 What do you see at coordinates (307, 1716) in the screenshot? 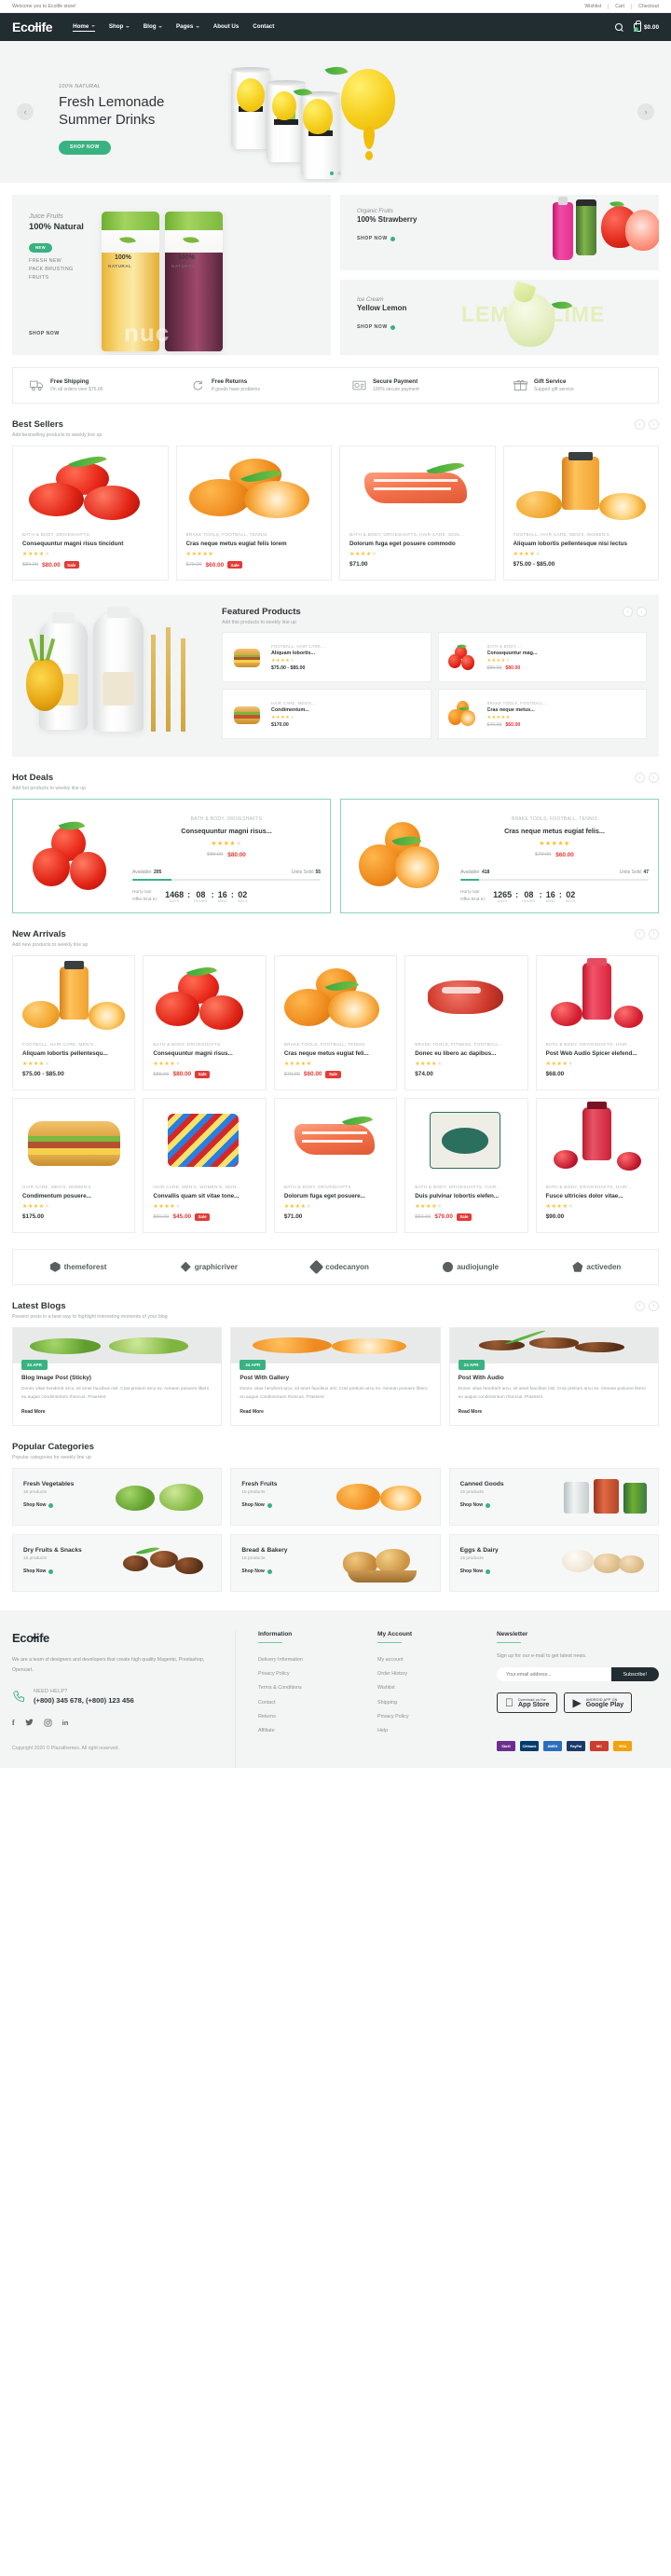
I see `footer-link: Returns` at bounding box center [307, 1716].